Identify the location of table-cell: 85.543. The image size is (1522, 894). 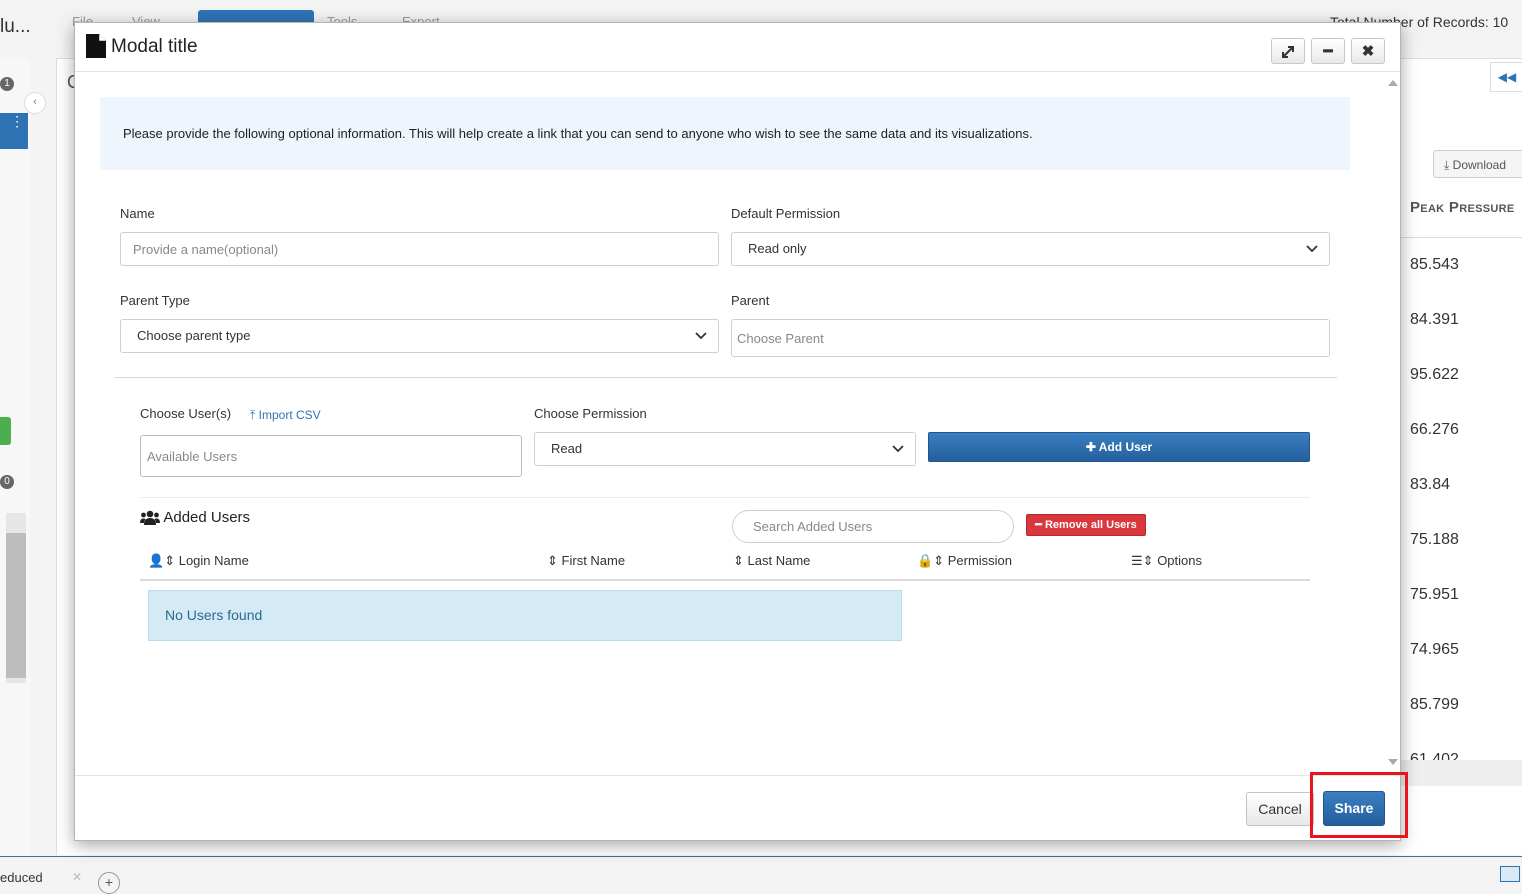
(1434, 264).